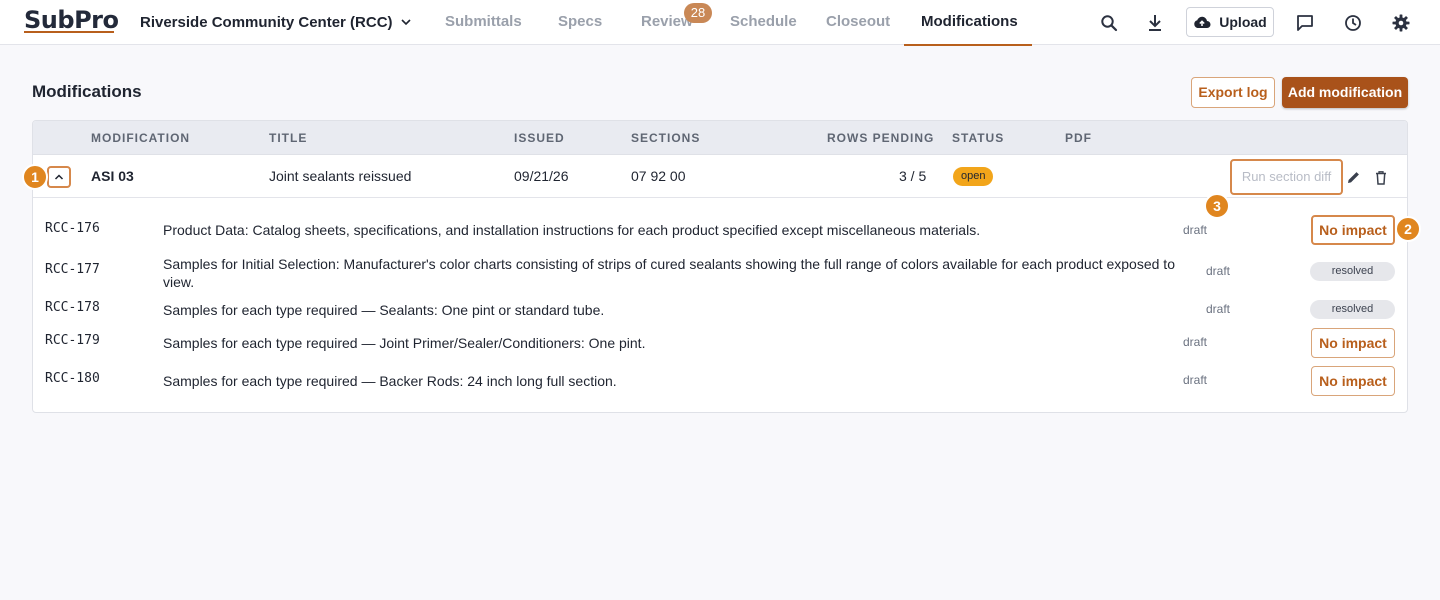 This screenshot has height=600, width=1440. Describe the element at coordinates (87, 91) in the screenshot. I see `page-title: Modifications` at that location.